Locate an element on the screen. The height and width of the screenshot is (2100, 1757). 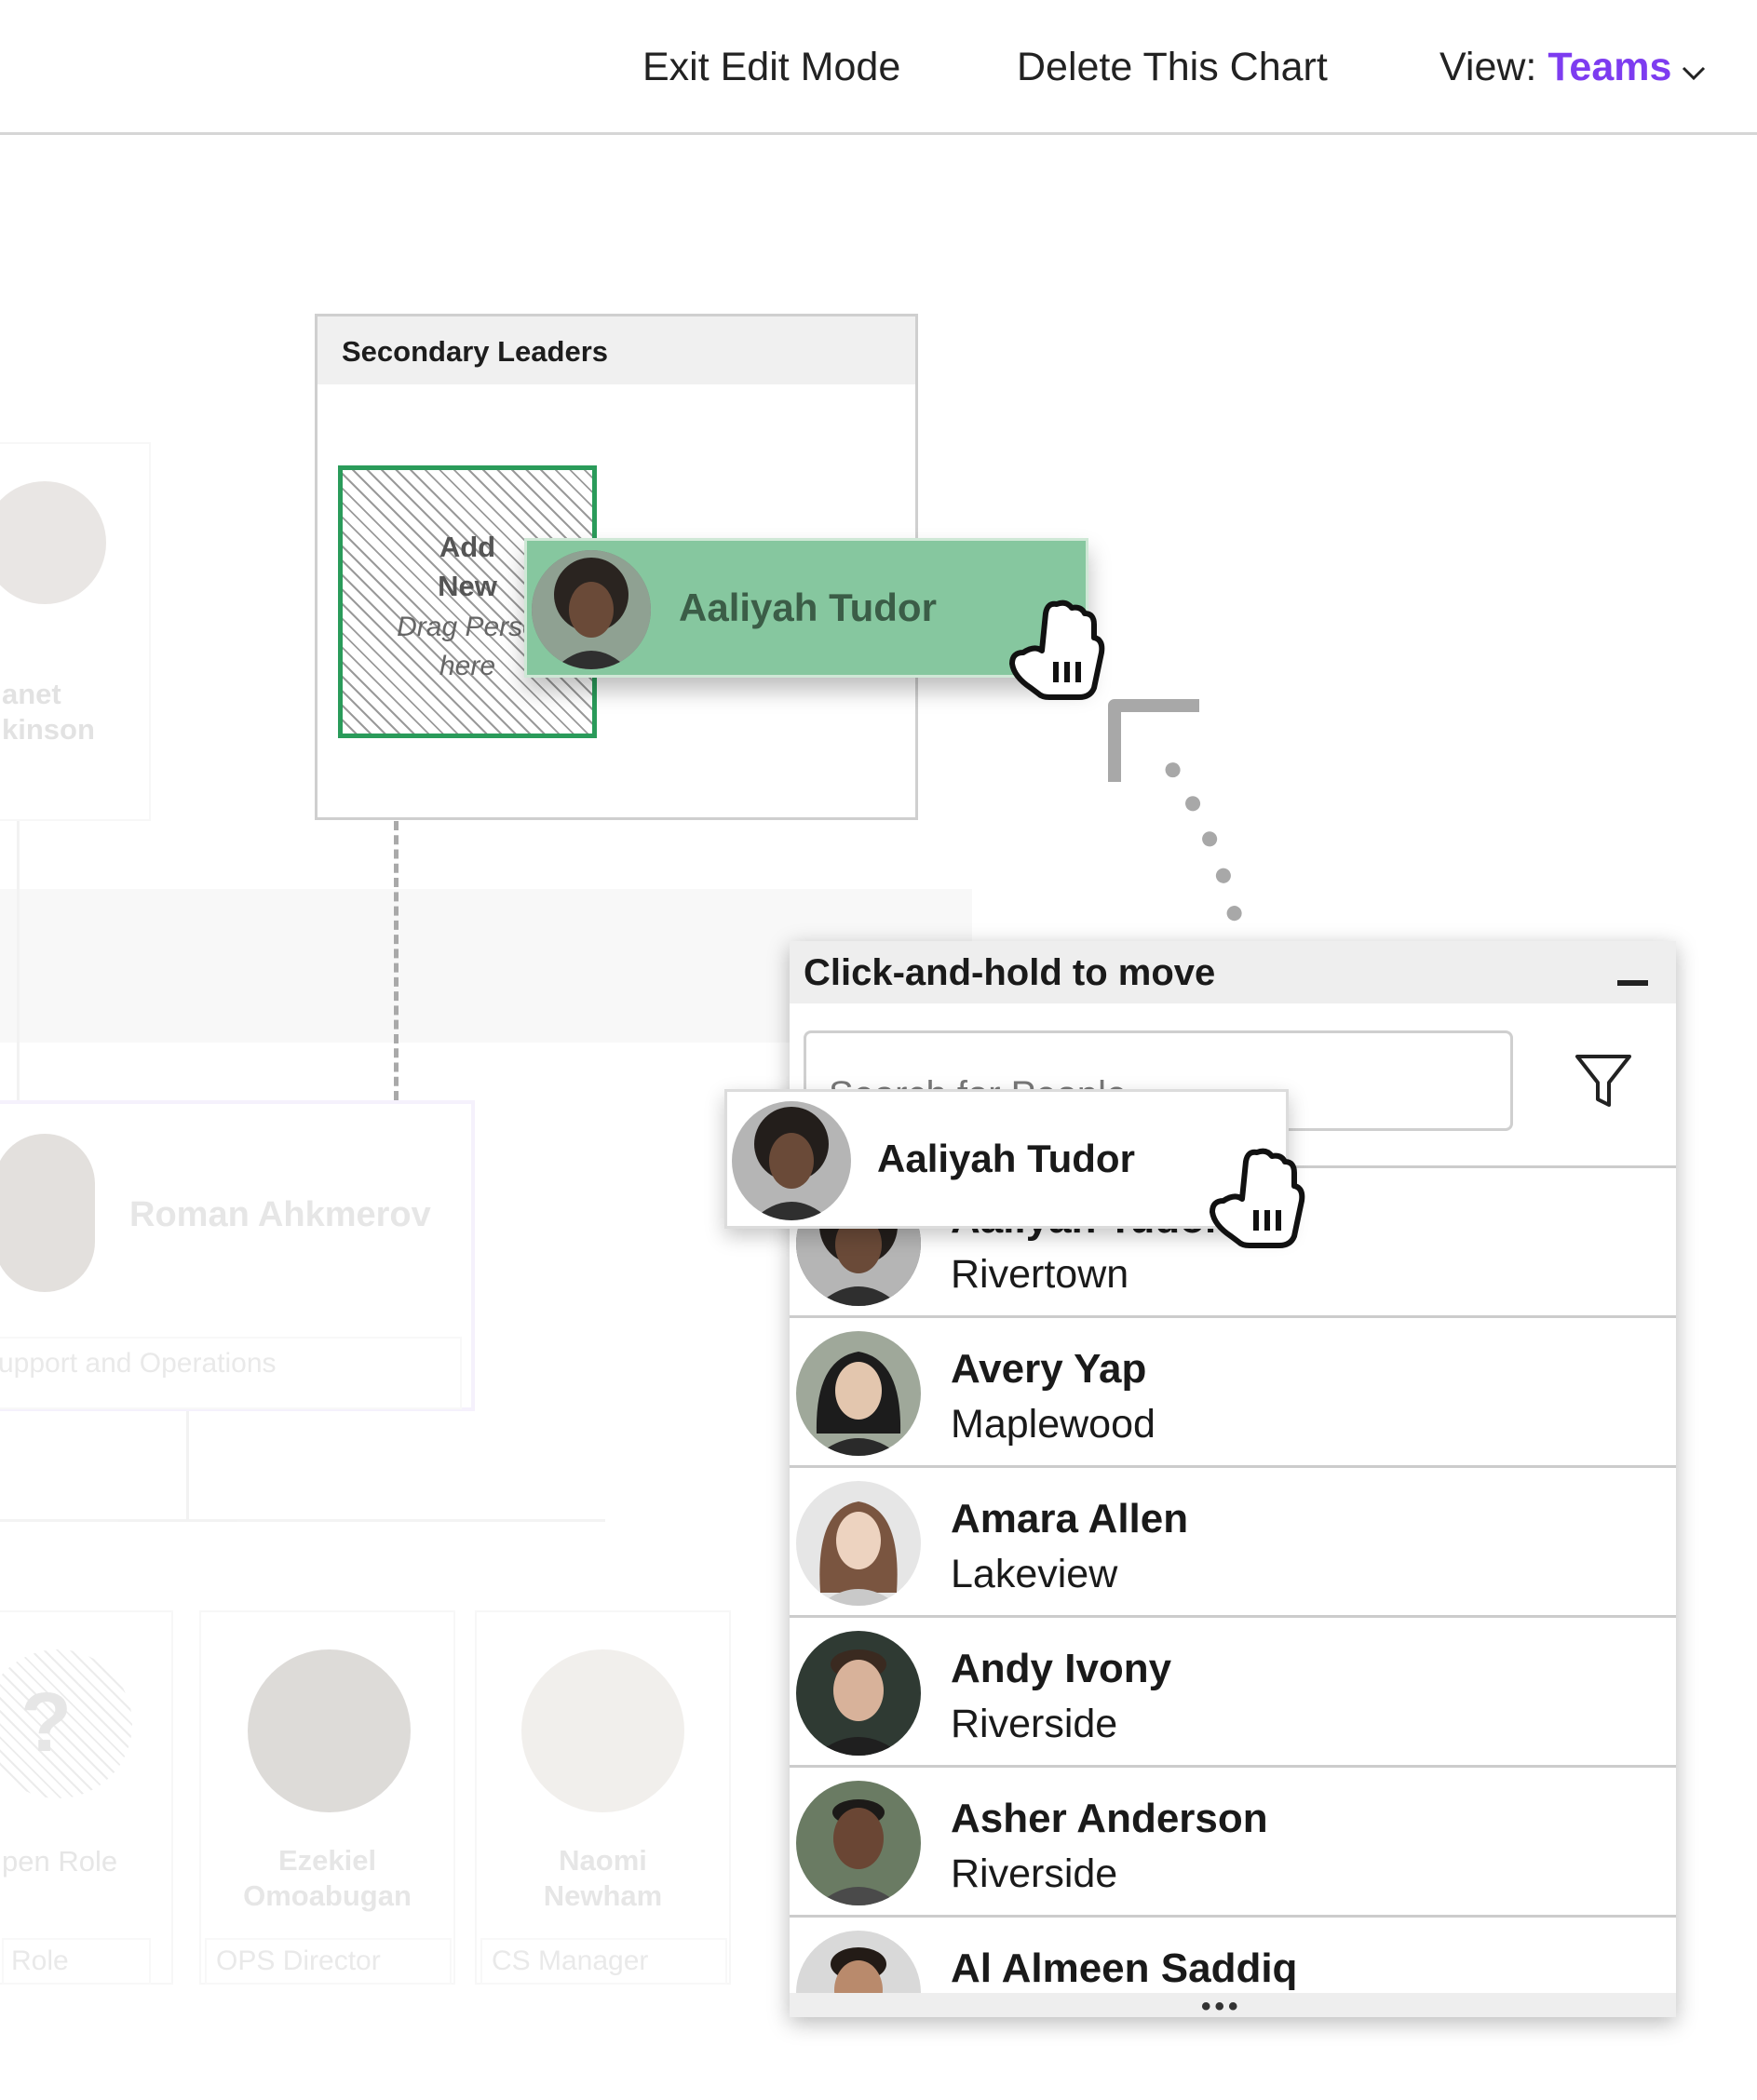
list-item: Amara Allen Lakeview is located at coordinates (1233, 1540).